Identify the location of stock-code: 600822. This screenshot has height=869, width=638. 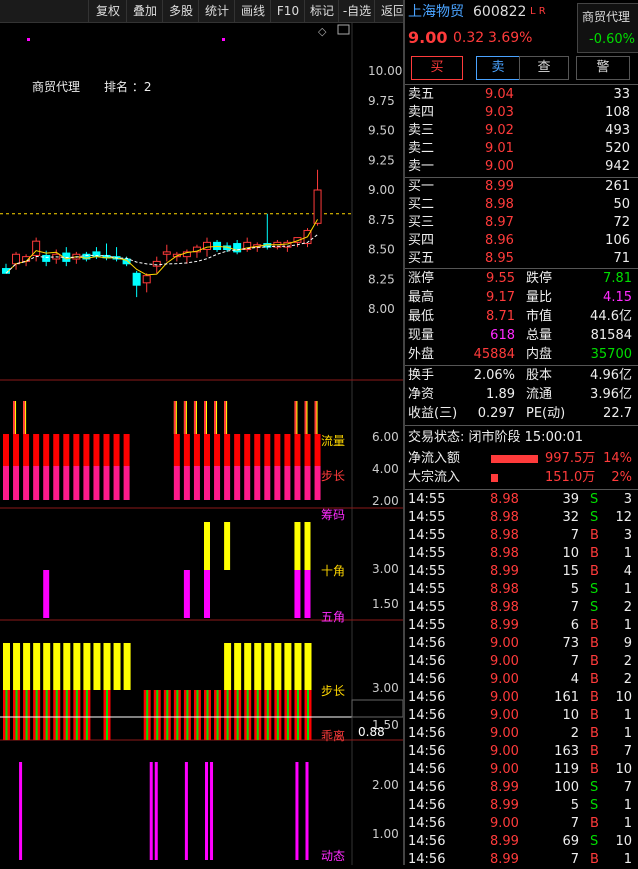
(500, 12).